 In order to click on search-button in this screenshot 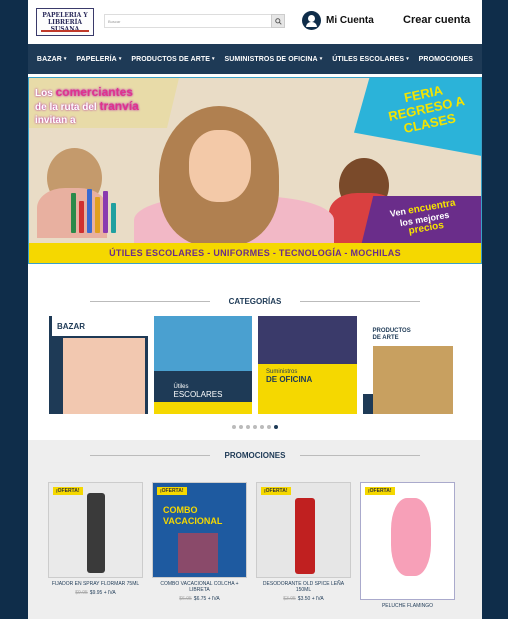, I will do `click(278, 21)`.